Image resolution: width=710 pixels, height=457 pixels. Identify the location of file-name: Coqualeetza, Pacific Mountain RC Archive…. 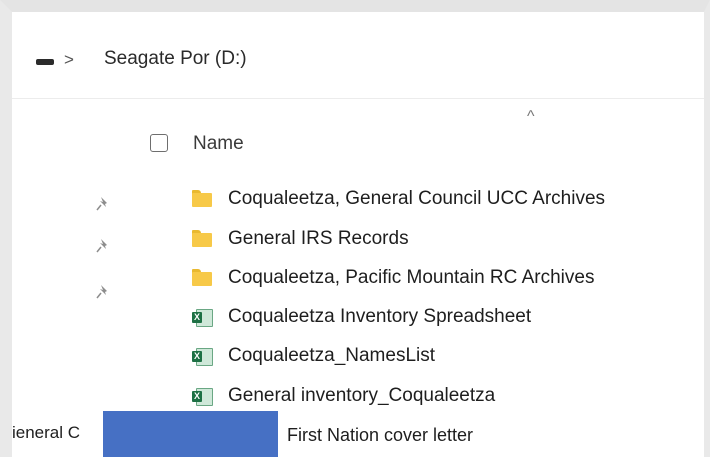
(411, 277).